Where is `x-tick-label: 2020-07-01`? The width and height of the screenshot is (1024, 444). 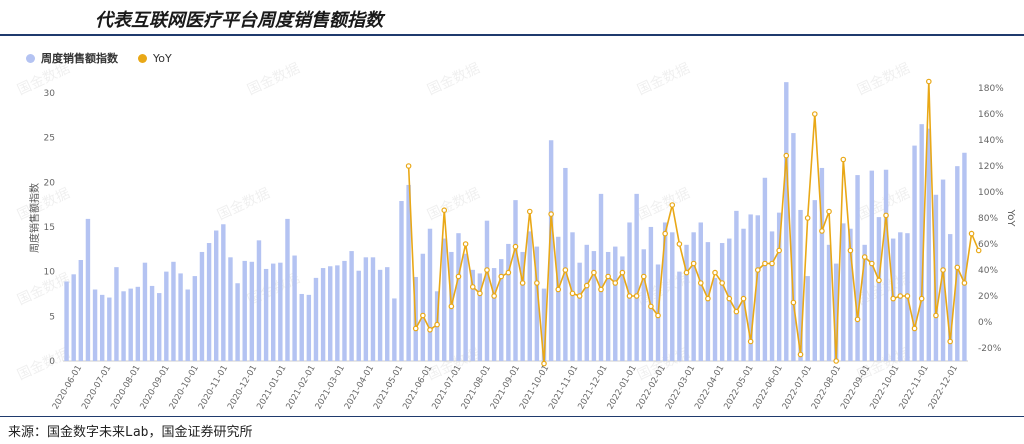
x-tick-label: 2020-07-01 is located at coordinates (96, 388).